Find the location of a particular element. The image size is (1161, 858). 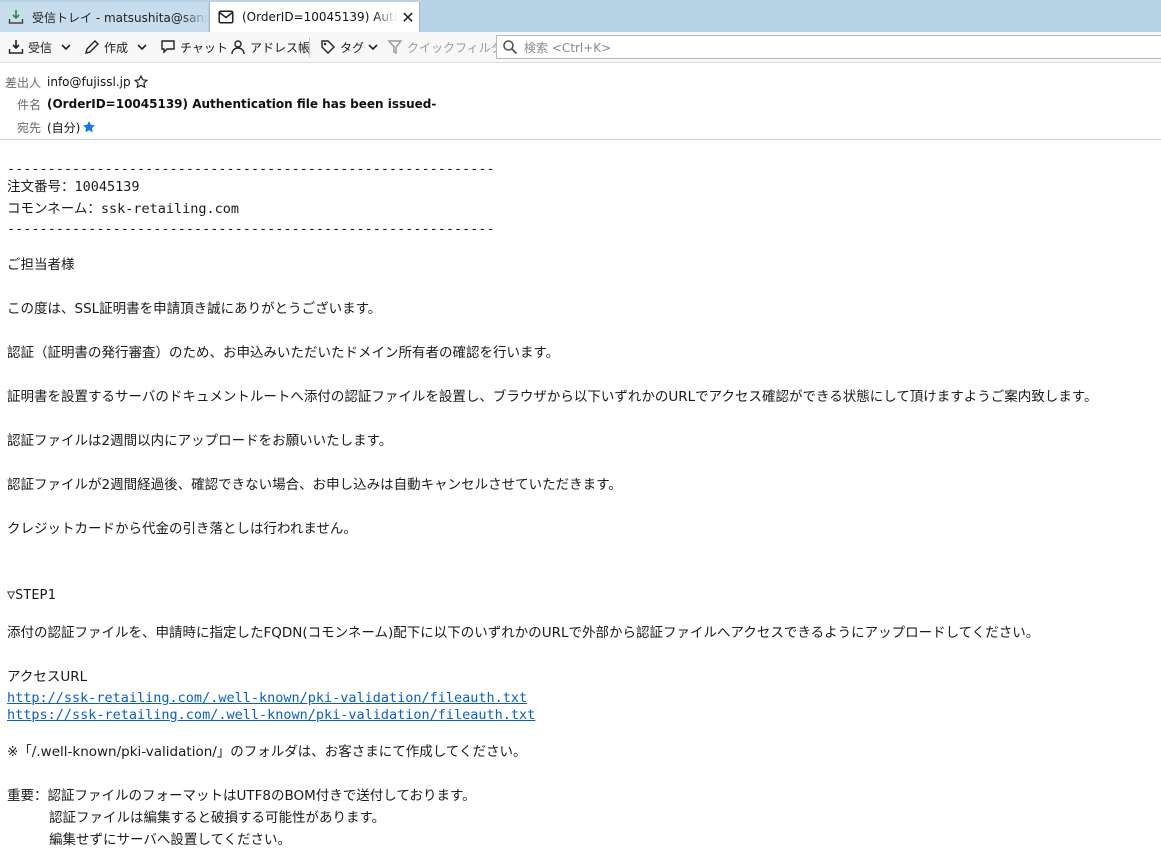

get-mail-button: 受信 is located at coordinates (30, 47).